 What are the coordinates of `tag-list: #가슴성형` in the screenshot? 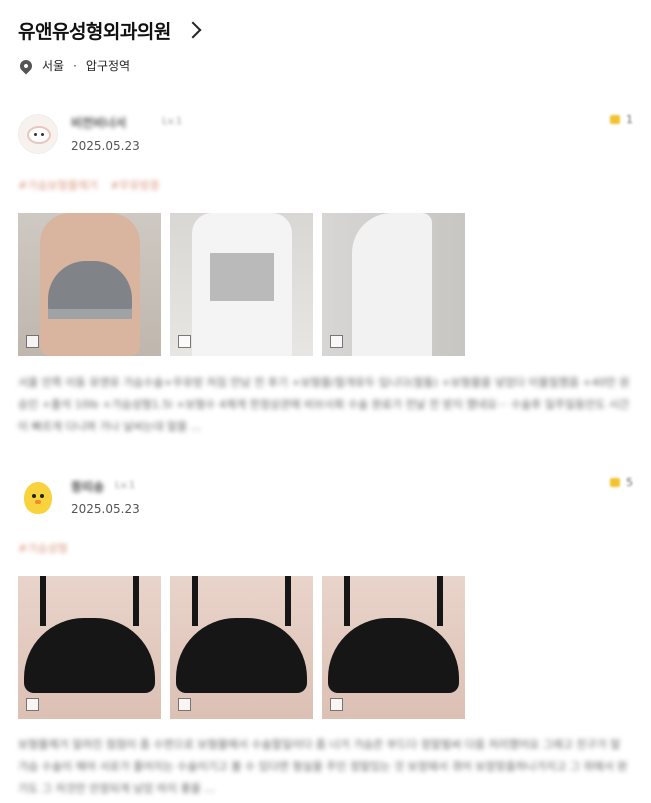 It's located at (43, 548).